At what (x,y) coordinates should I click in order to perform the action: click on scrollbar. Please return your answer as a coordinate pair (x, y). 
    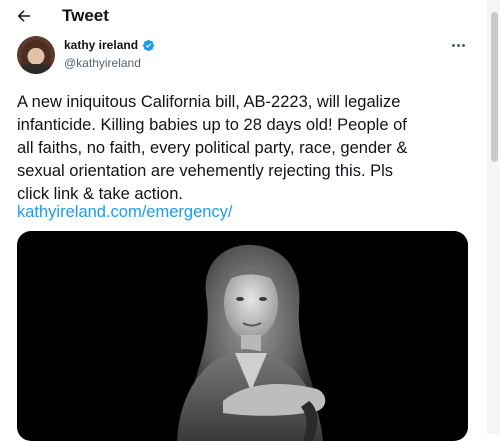
    Looking at the image, I should click on (494, 217).